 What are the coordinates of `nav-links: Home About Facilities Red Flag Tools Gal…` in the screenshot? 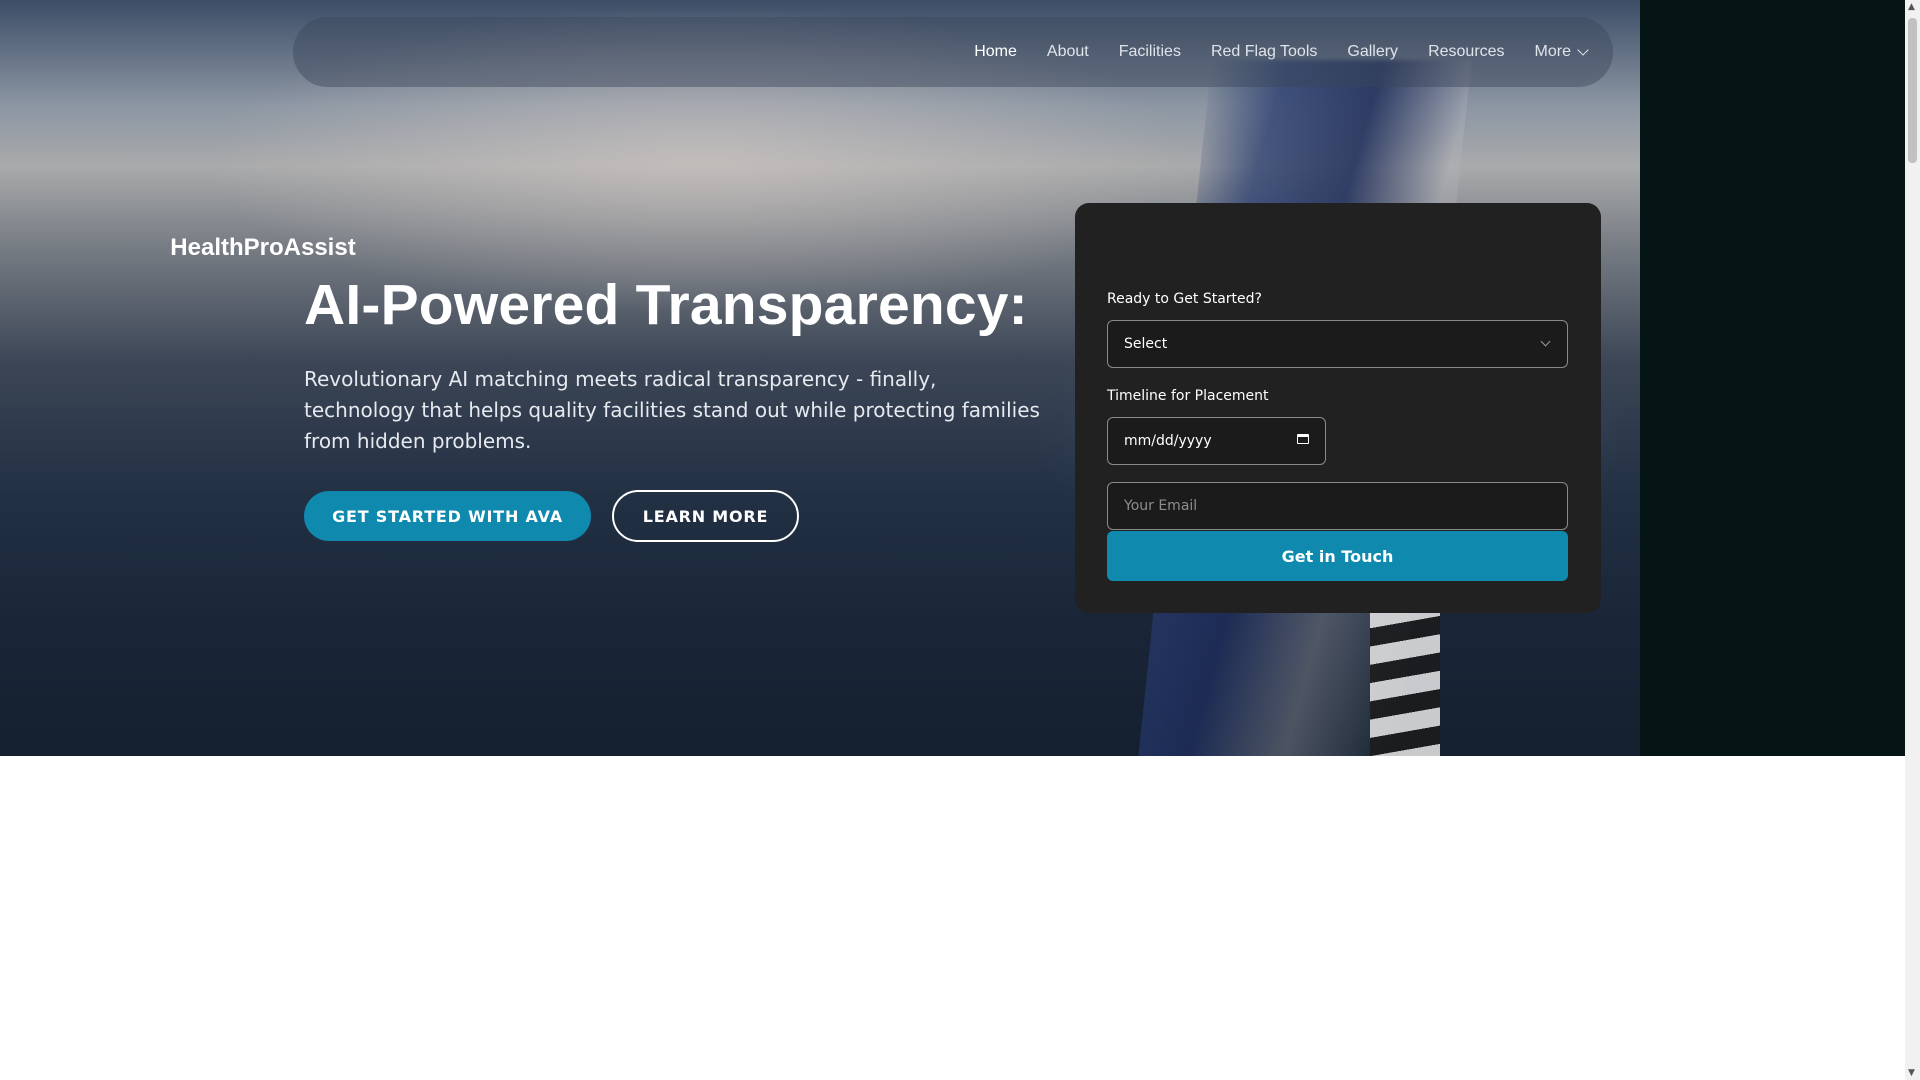 It's located at (1281, 52).